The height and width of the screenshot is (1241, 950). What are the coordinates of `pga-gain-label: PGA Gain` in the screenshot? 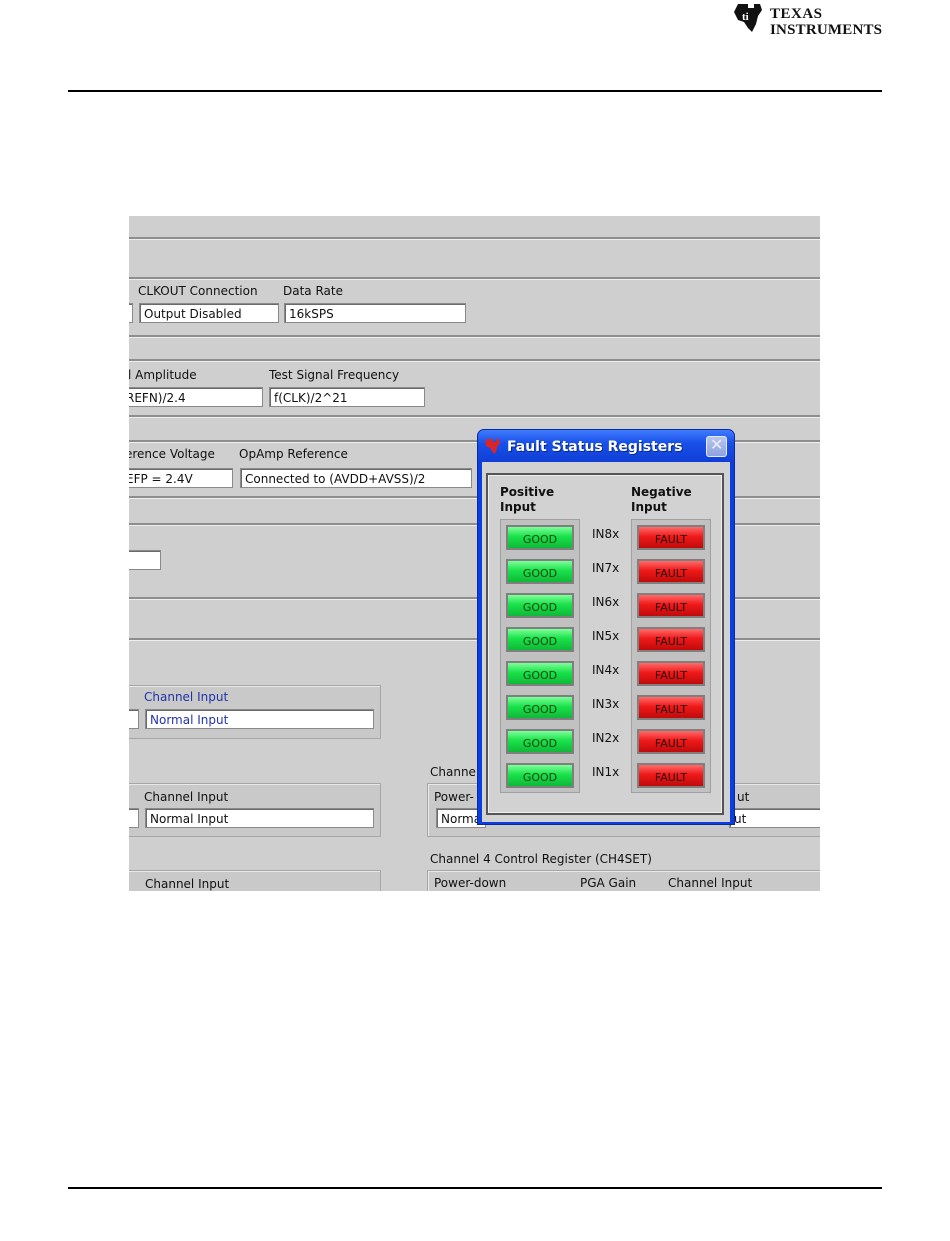 It's located at (608, 883).